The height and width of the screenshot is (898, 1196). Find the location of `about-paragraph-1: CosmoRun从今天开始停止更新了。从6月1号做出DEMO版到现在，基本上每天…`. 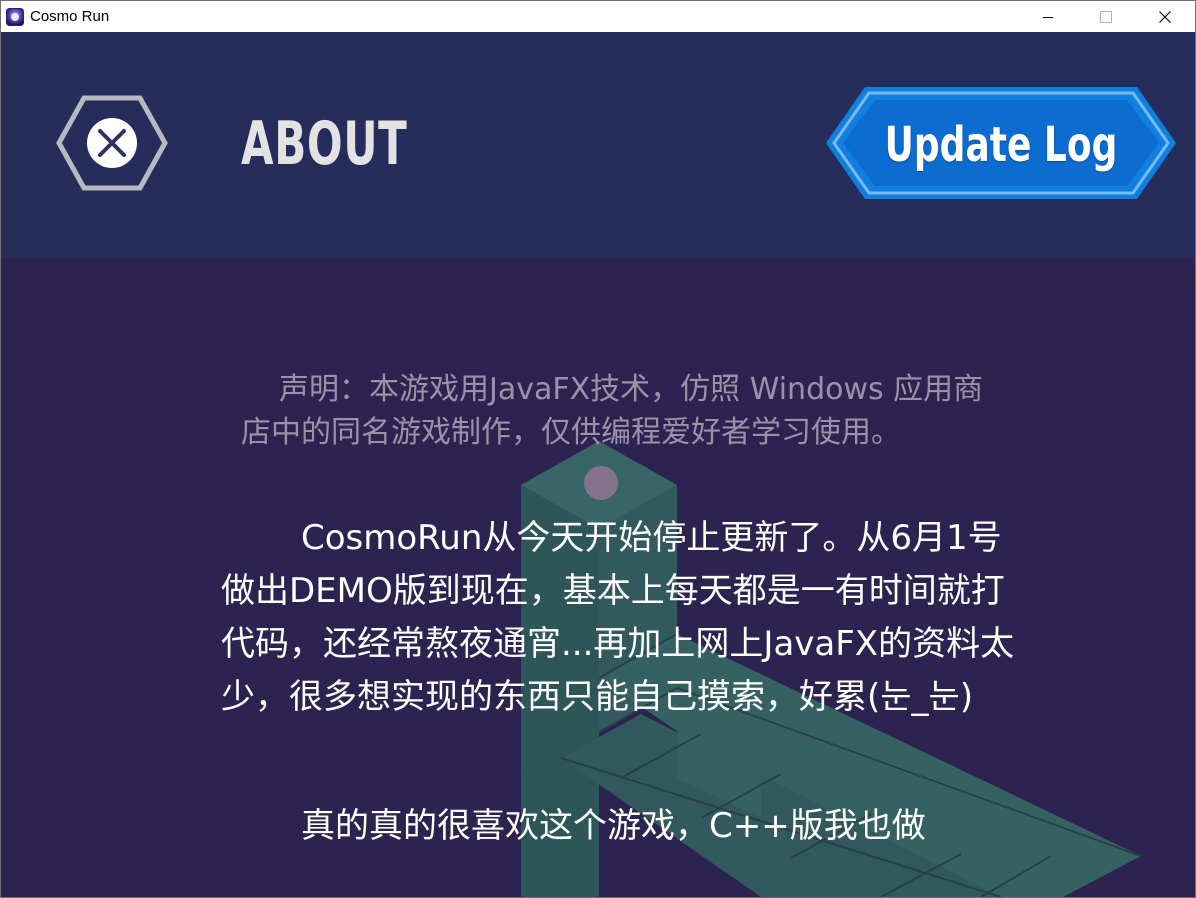

about-paragraph-1: CosmoRun从今天开始停止更新了。从6月1号做出DEMO版到现在，基本上每天… is located at coordinates (618, 617).